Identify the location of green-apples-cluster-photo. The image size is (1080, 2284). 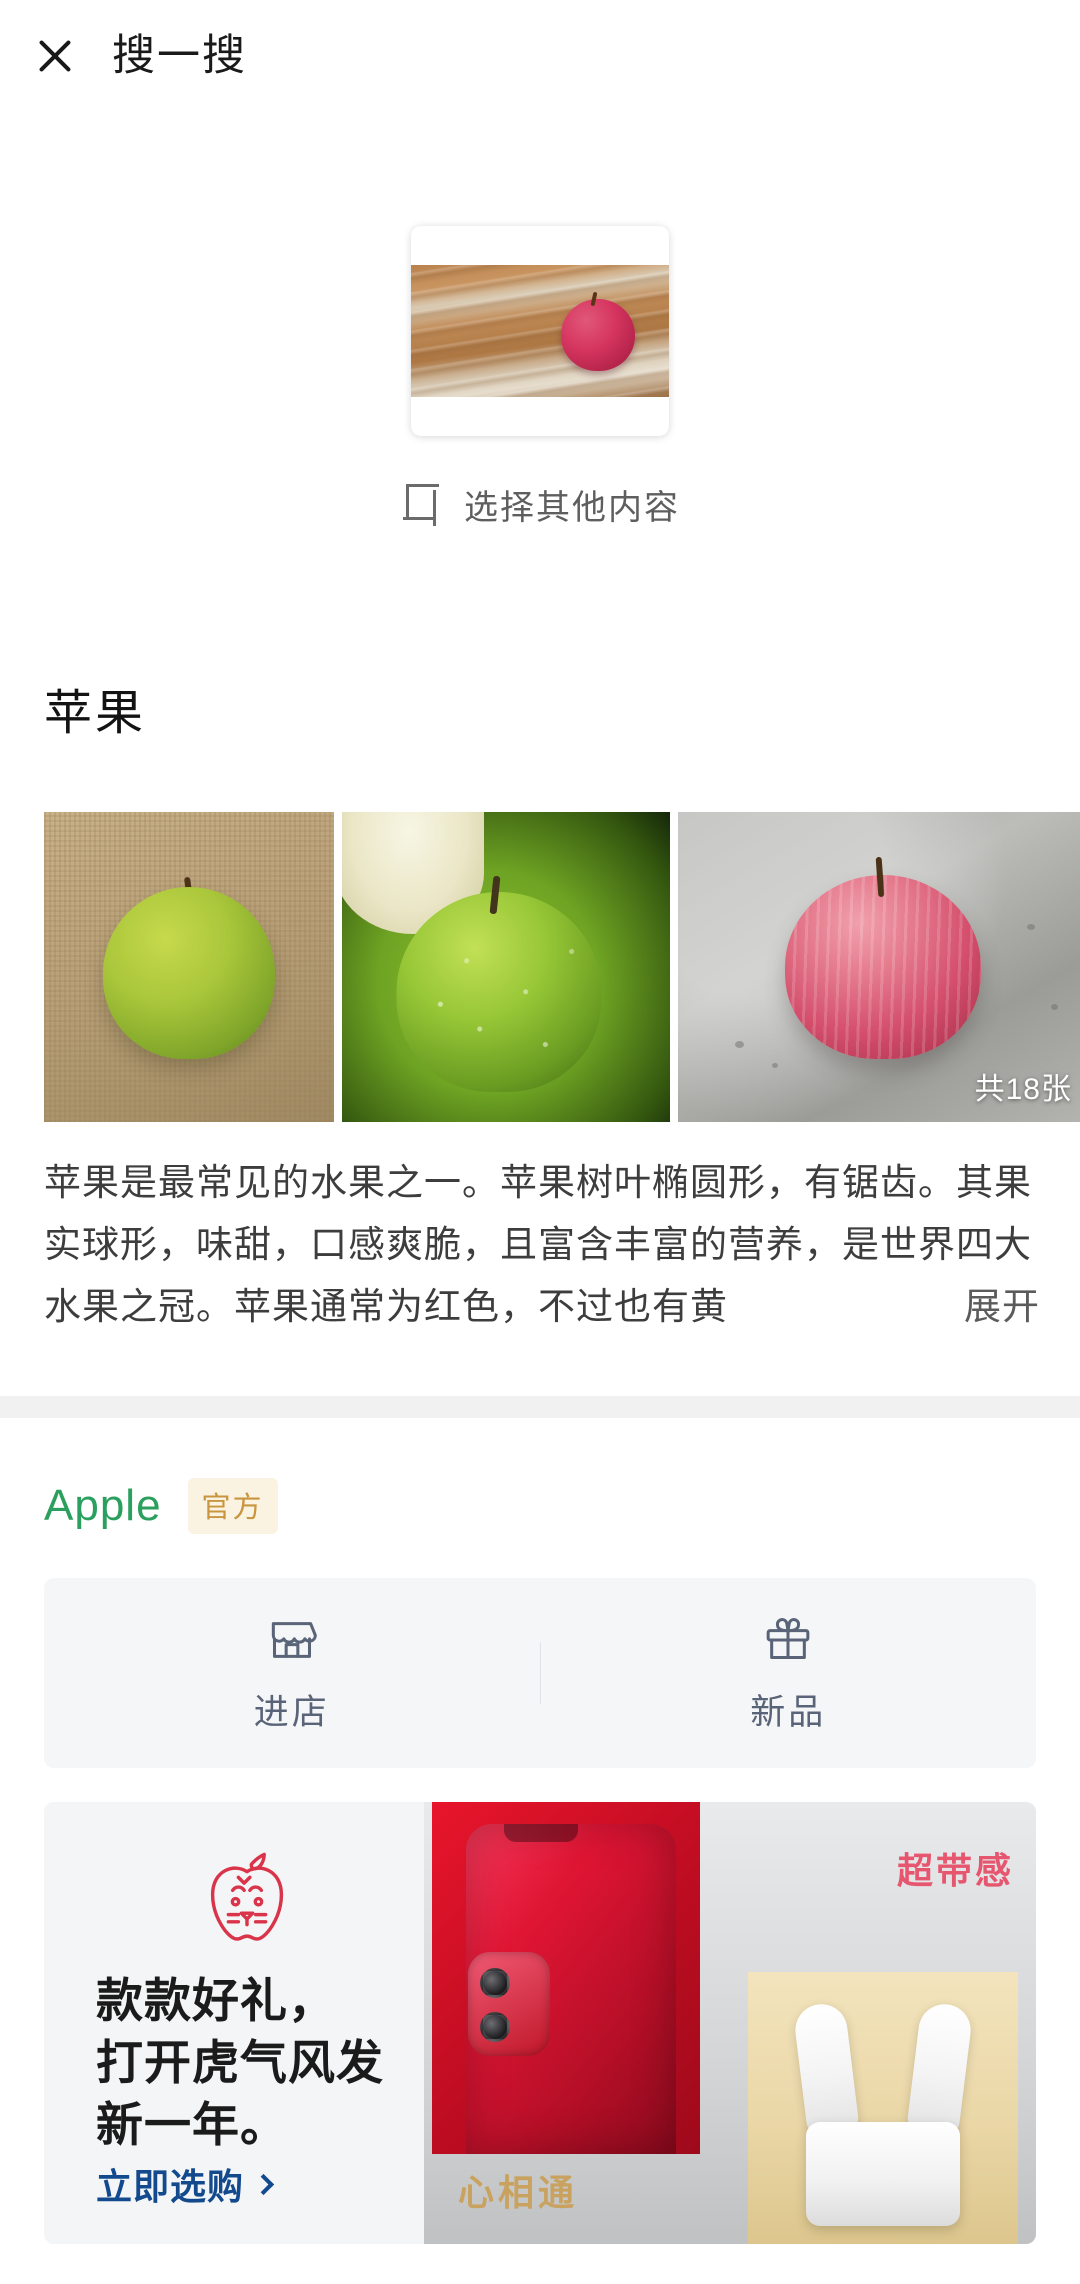
(506, 967).